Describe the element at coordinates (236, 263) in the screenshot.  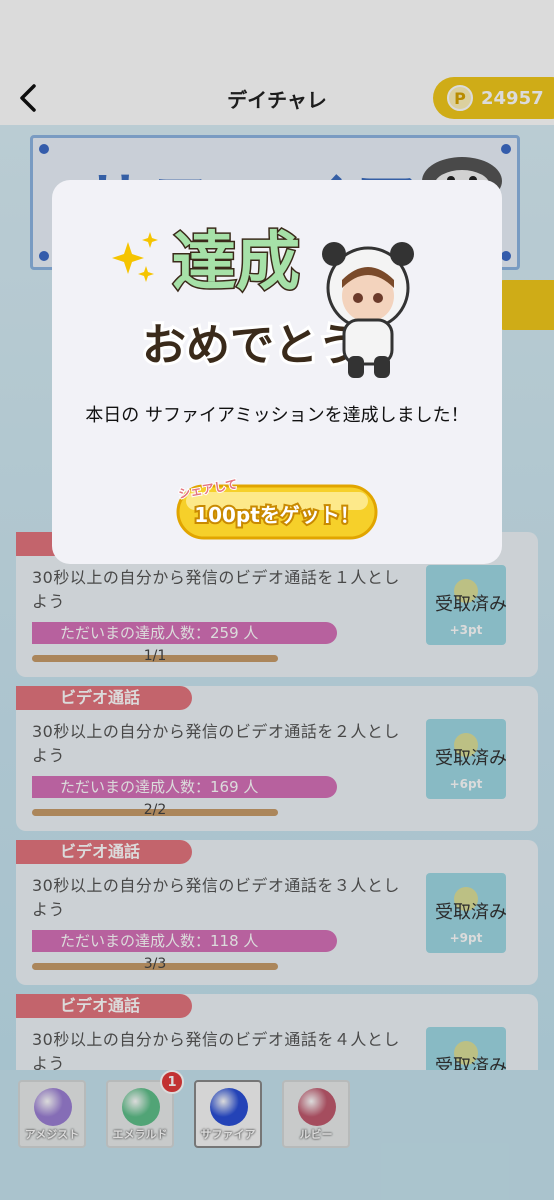
I see `art-title-line1: 達成` at that location.